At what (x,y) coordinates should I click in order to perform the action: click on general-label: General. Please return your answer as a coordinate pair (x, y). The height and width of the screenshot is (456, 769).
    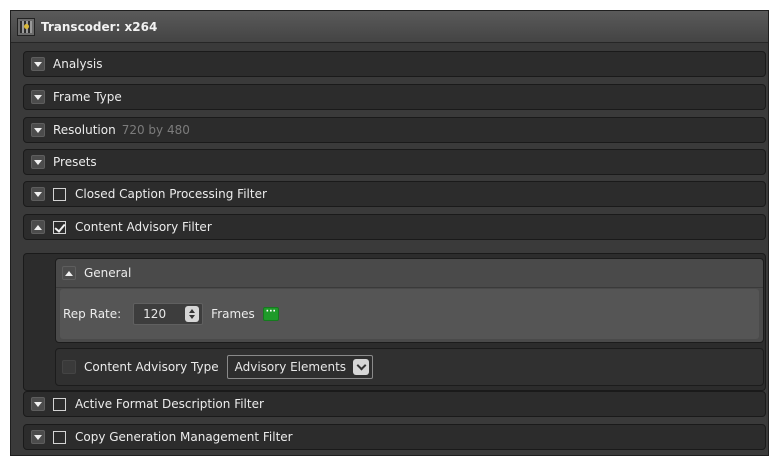
    Looking at the image, I should click on (108, 273).